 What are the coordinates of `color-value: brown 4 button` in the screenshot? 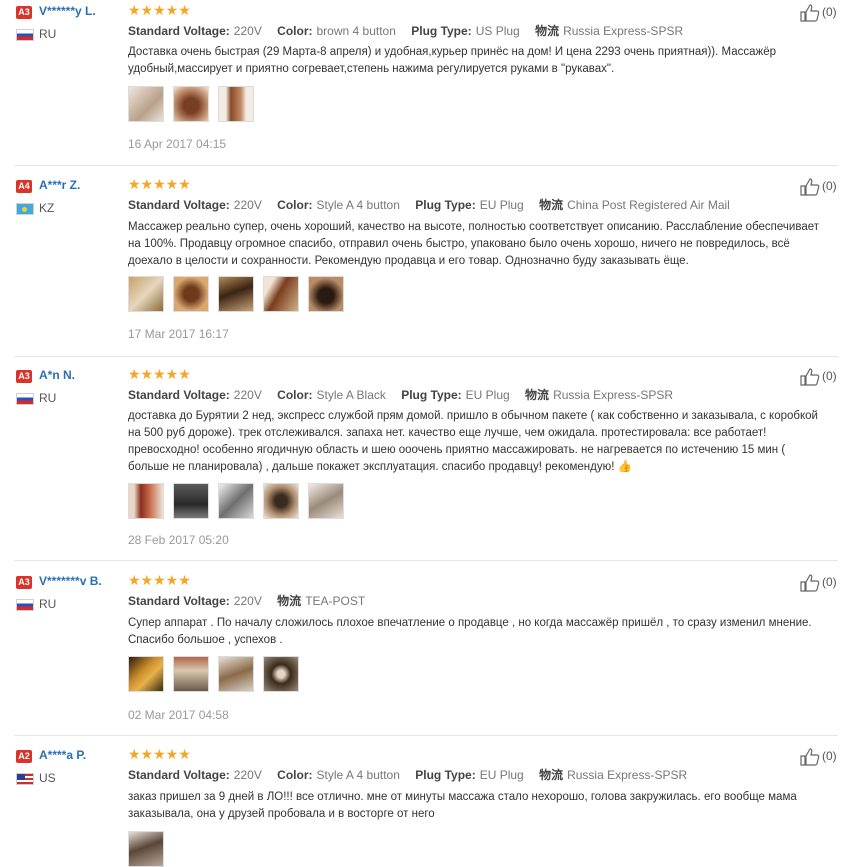 It's located at (356, 31).